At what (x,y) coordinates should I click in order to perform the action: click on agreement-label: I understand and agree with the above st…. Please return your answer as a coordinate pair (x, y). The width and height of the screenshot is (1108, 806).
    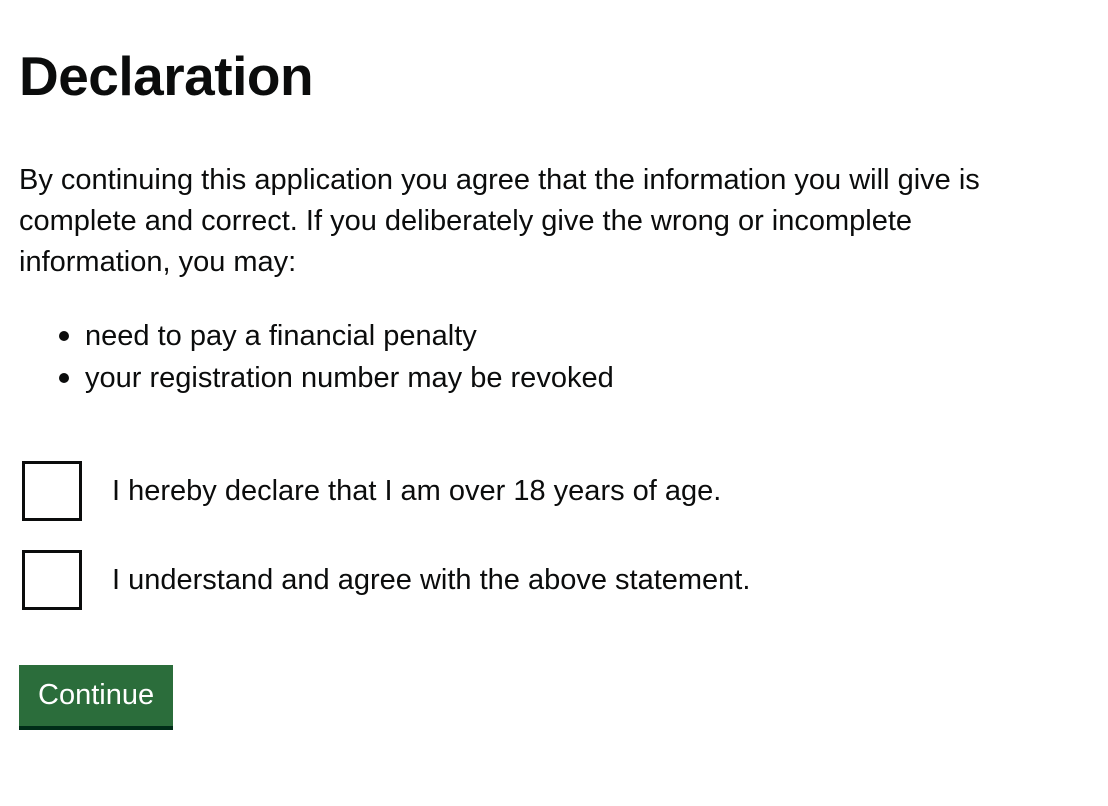
    Looking at the image, I should click on (431, 580).